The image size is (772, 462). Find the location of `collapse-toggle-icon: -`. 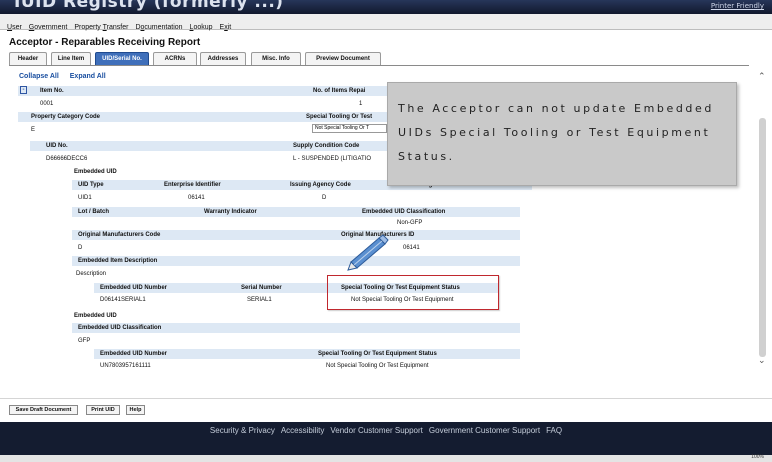

collapse-toggle-icon: - is located at coordinates (23, 90).